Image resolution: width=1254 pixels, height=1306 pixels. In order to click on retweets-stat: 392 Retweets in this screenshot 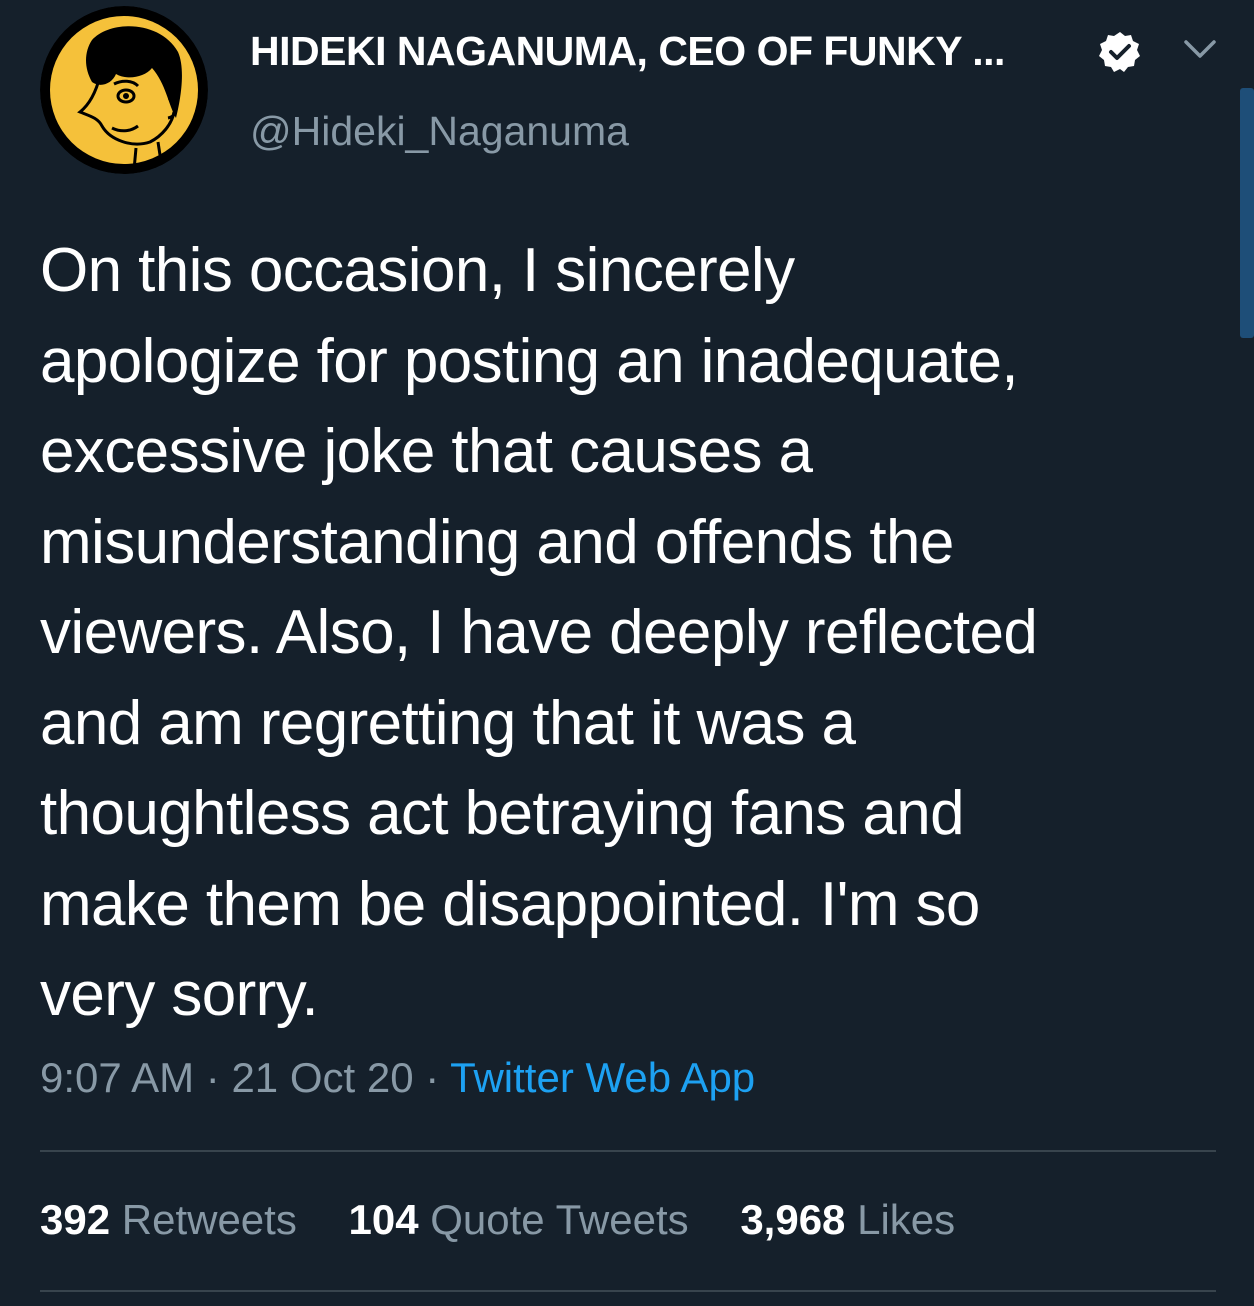, I will do `click(168, 1220)`.